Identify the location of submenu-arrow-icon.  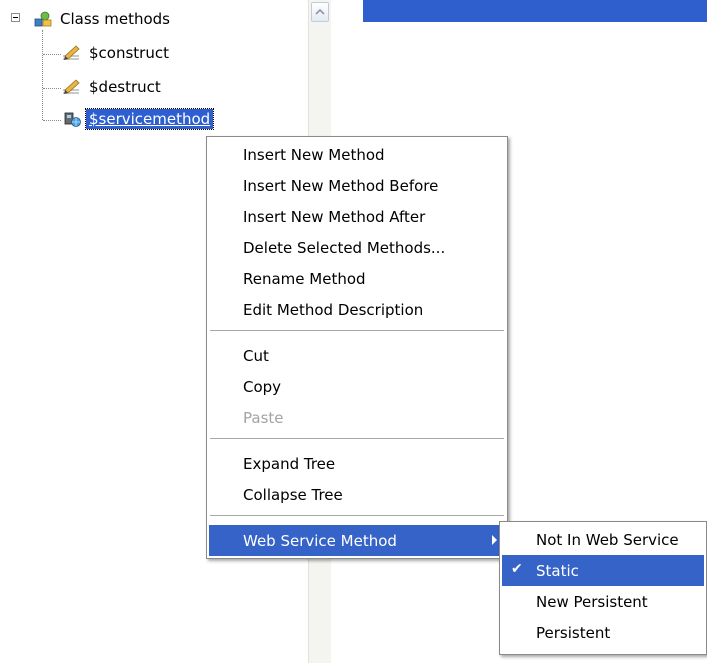
(494, 540).